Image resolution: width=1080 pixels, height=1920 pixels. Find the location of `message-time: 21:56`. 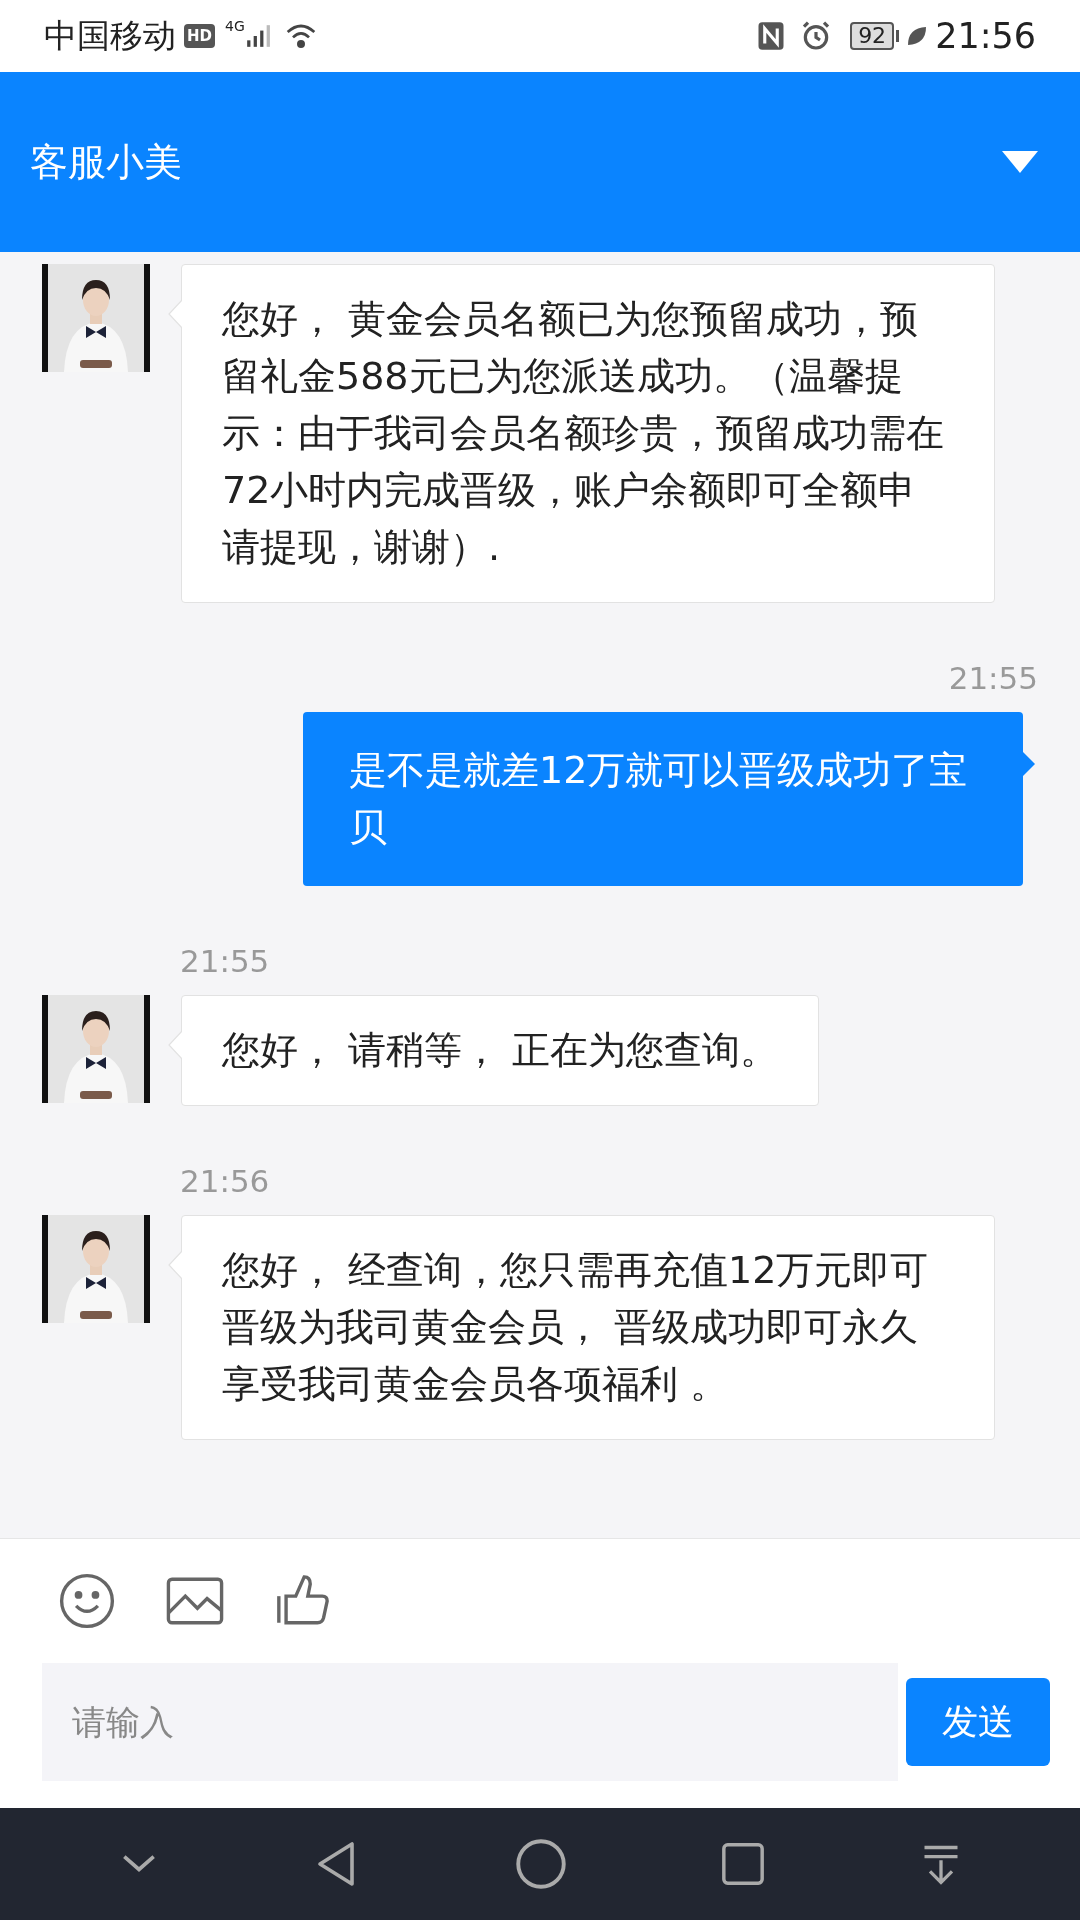

message-time: 21:56 is located at coordinates (225, 1181).